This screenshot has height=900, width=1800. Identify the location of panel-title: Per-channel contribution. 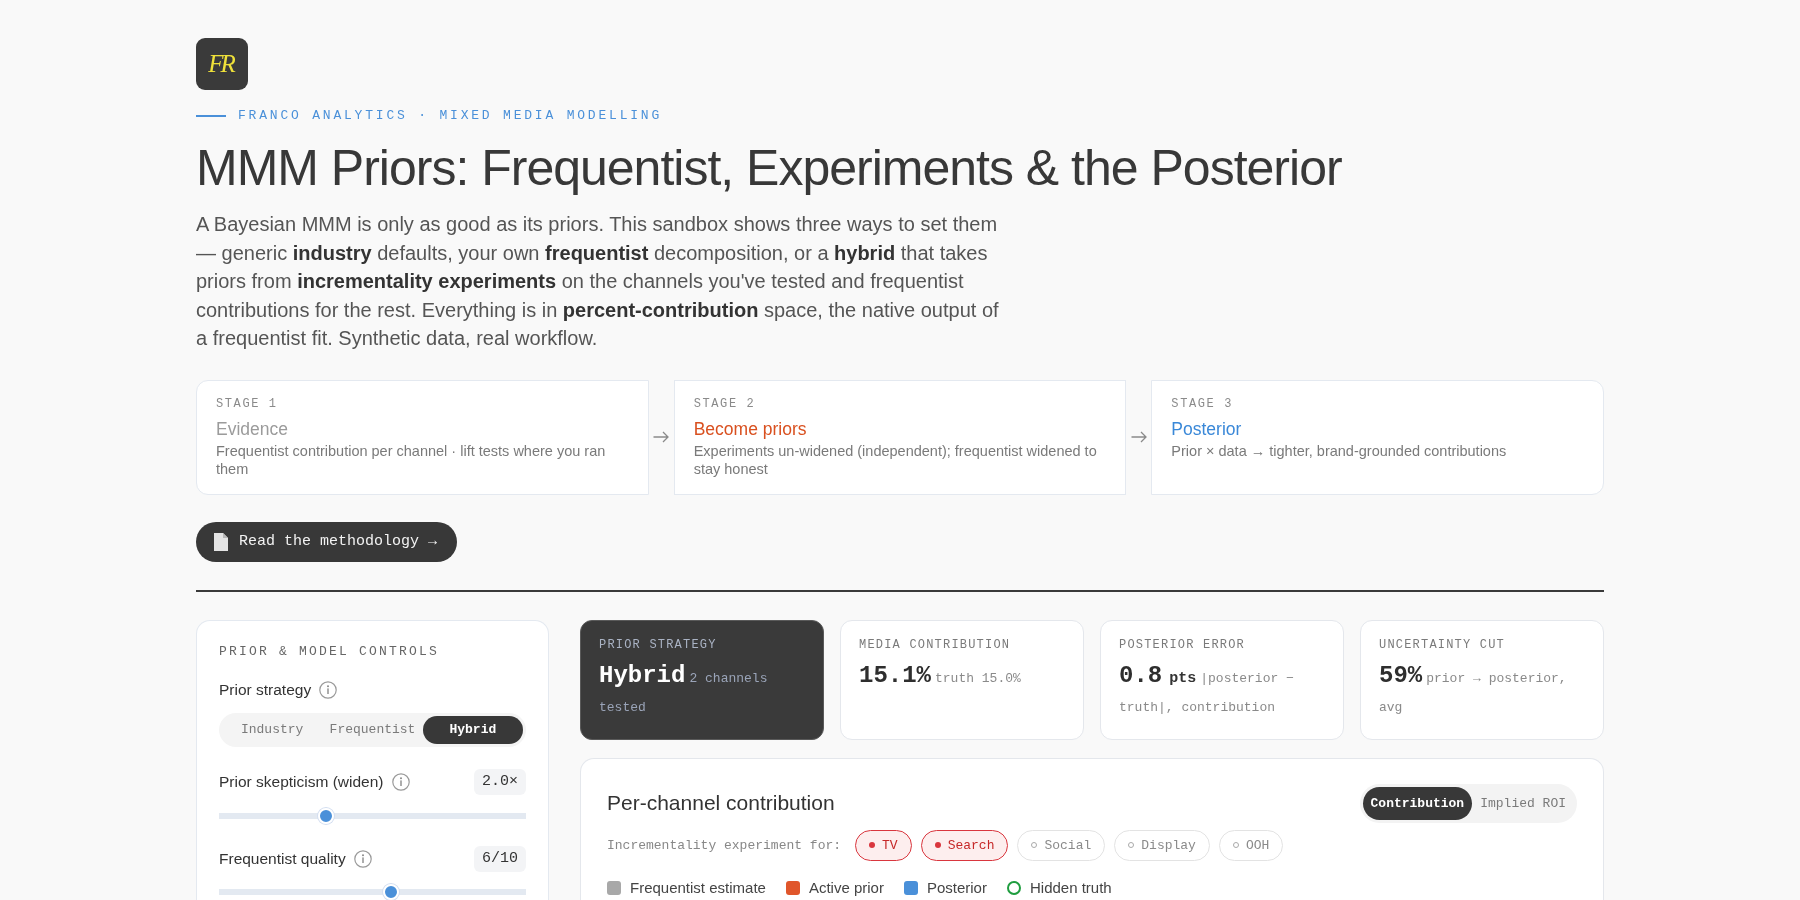
(721, 803).